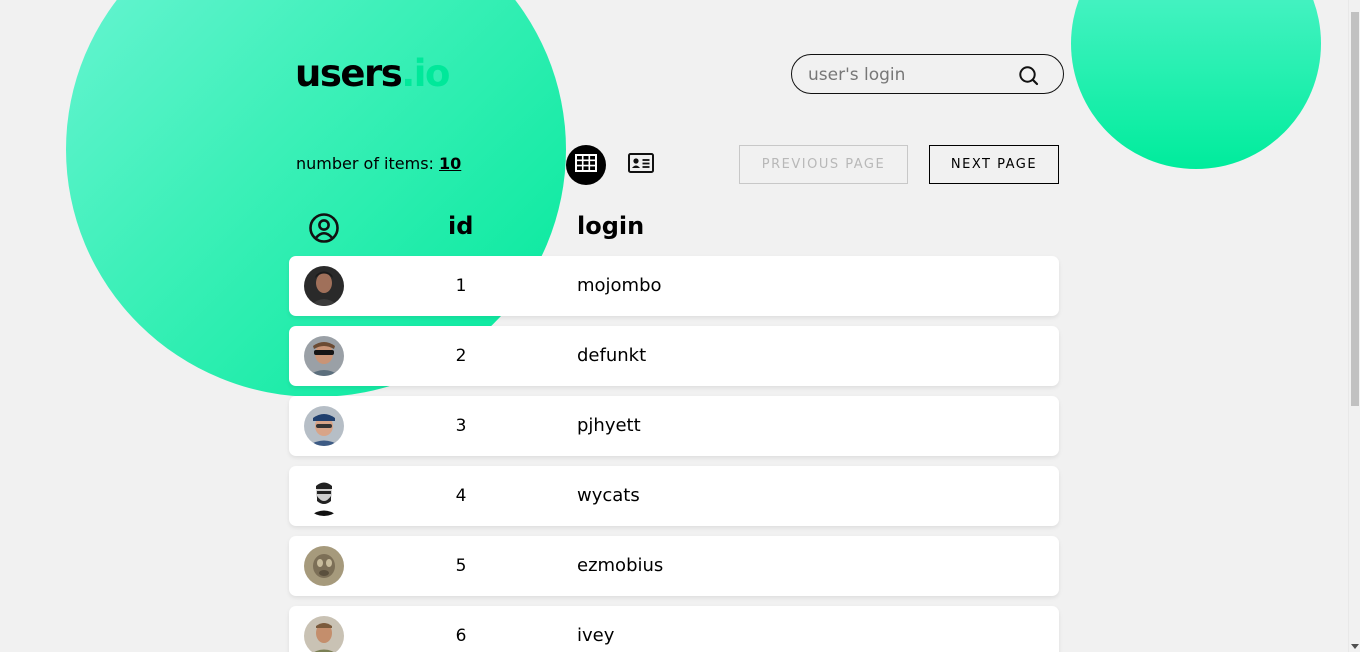 This screenshot has height=652, width=1360. I want to click on next-page-button: NEXT PAGE, so click(994, 164).